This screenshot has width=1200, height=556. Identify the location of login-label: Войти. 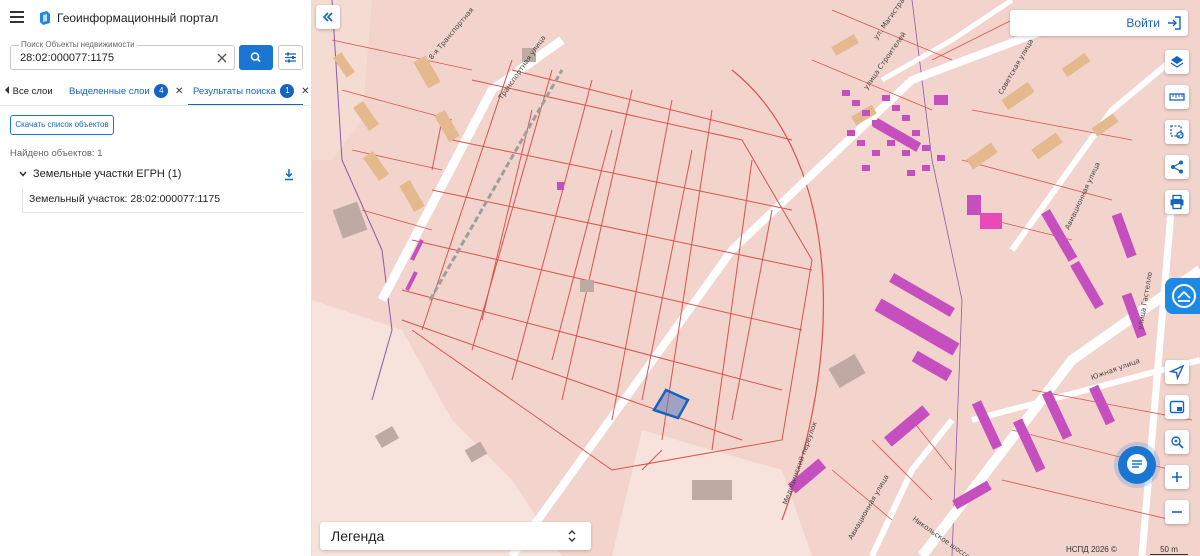
(1143, 23).